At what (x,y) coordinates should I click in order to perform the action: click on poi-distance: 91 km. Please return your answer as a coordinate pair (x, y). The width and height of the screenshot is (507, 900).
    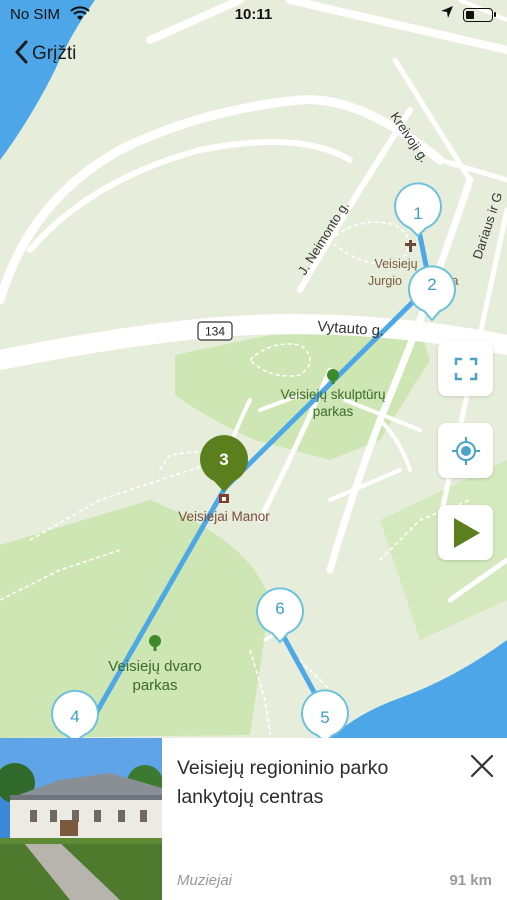
    Looking at the image, I should click on (470, 880).